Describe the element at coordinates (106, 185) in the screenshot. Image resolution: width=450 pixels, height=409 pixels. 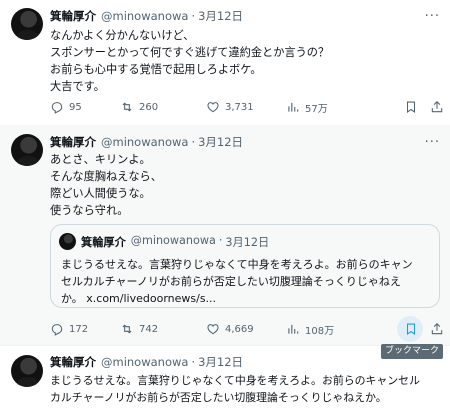
I see `tweet-text: あとさ、キリンよ。 そんな度胸ねえなら、 際どい人間使うな。 使うなら守れ。` at that location.